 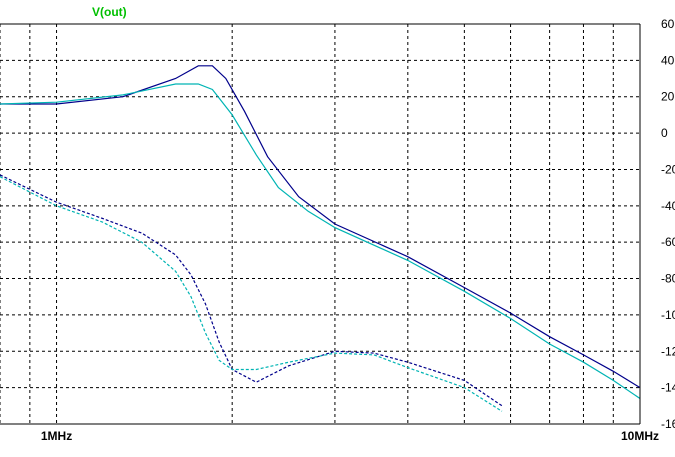 What do you see at coordinates (668, 97) in the screenshot?
I see `y-tick-label: 20` at bounding box center [668, 97].